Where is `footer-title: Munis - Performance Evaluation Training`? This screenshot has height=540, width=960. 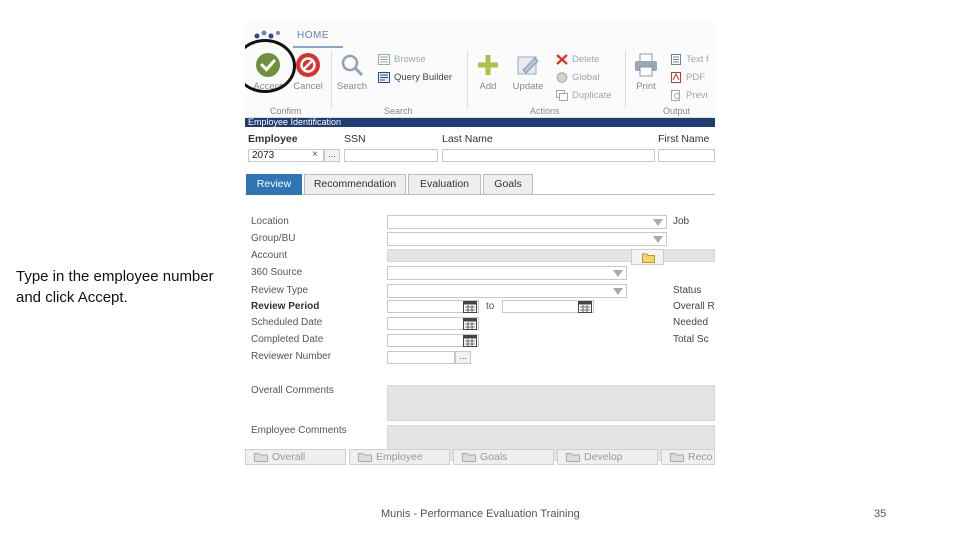 footer-title: Munis - Performance Evaluation Training is located at coordinates (480, 514).